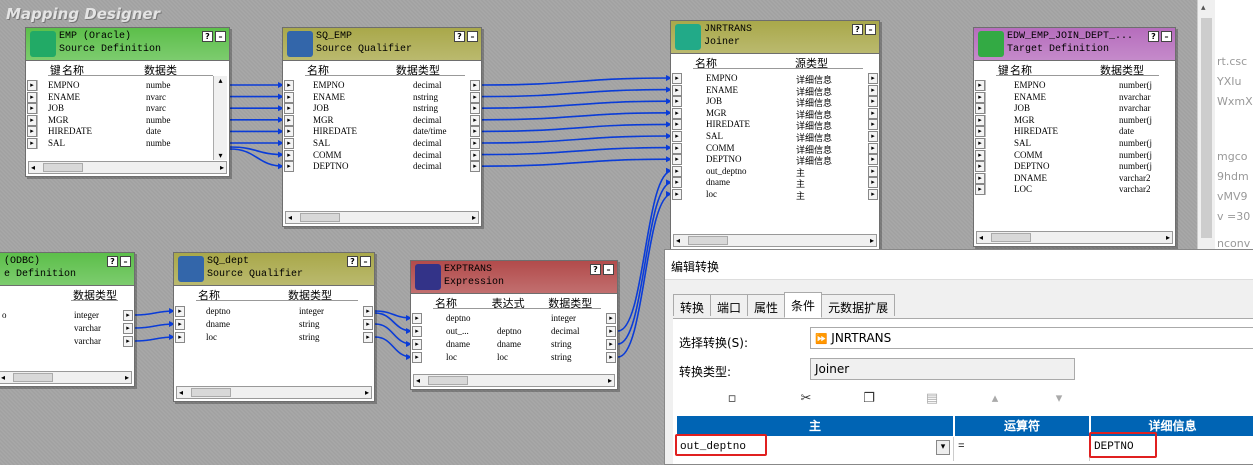 Image resolution: width=1253 pixels, height=465 pixels. I want to click on port-row: ▸ dname string ▸, so click(274, 325).